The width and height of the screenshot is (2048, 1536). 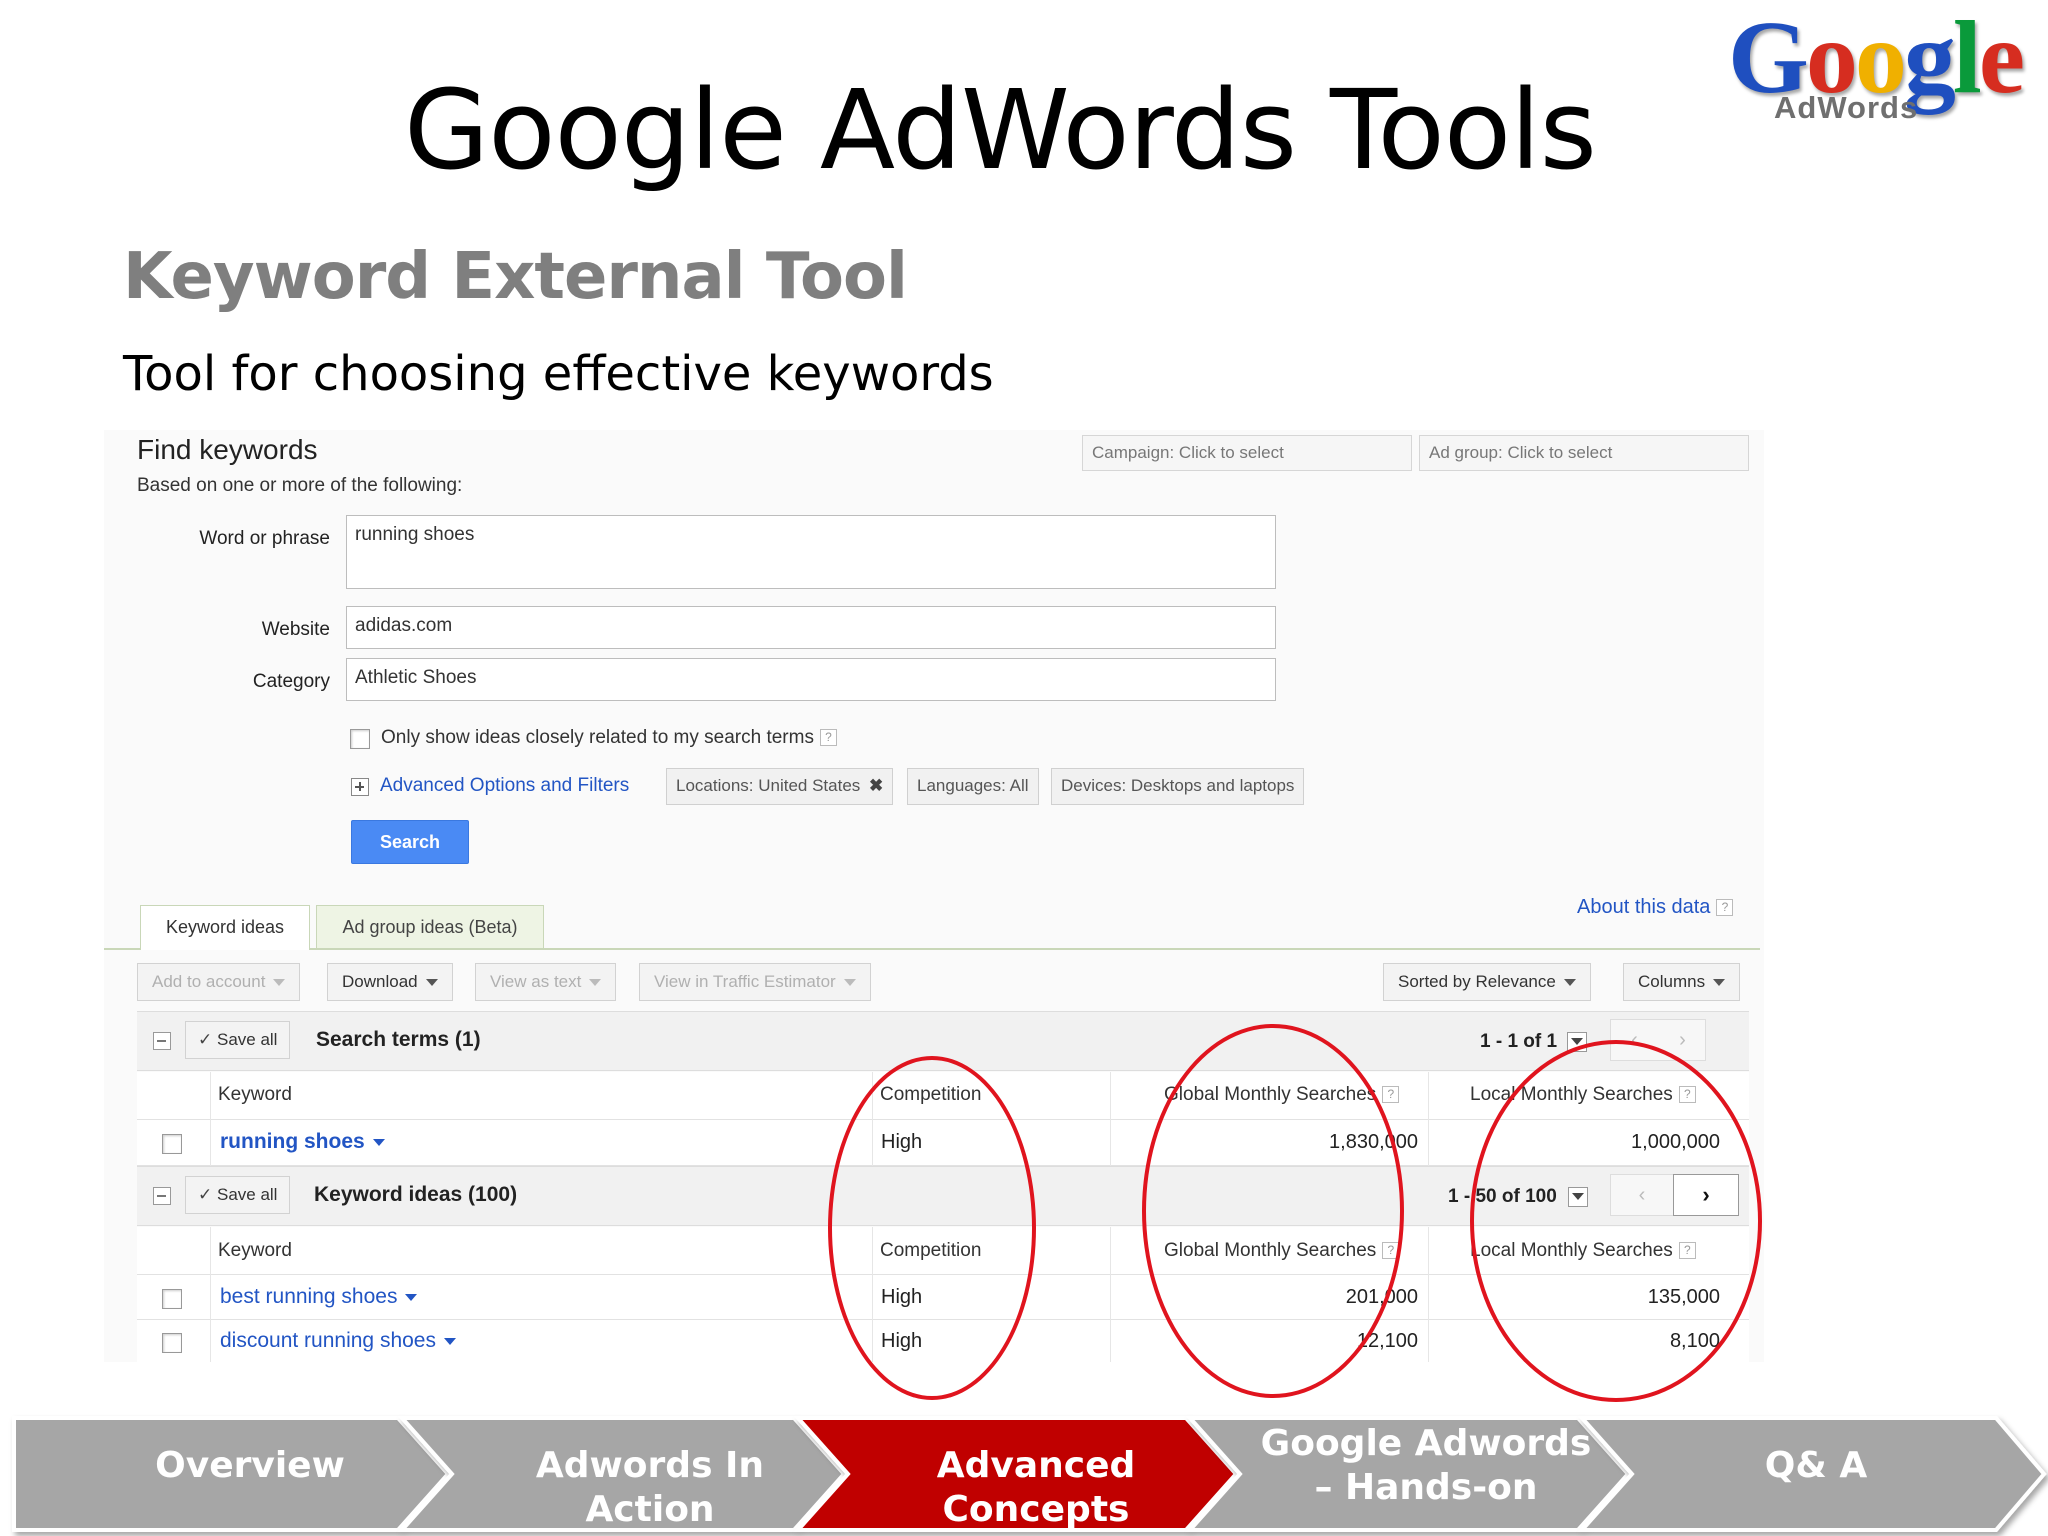 What do you see at coordinates (319, 1297) in the screenshot?
I see `keyword-link: best running shoes` at bounding box center [319, 1297].